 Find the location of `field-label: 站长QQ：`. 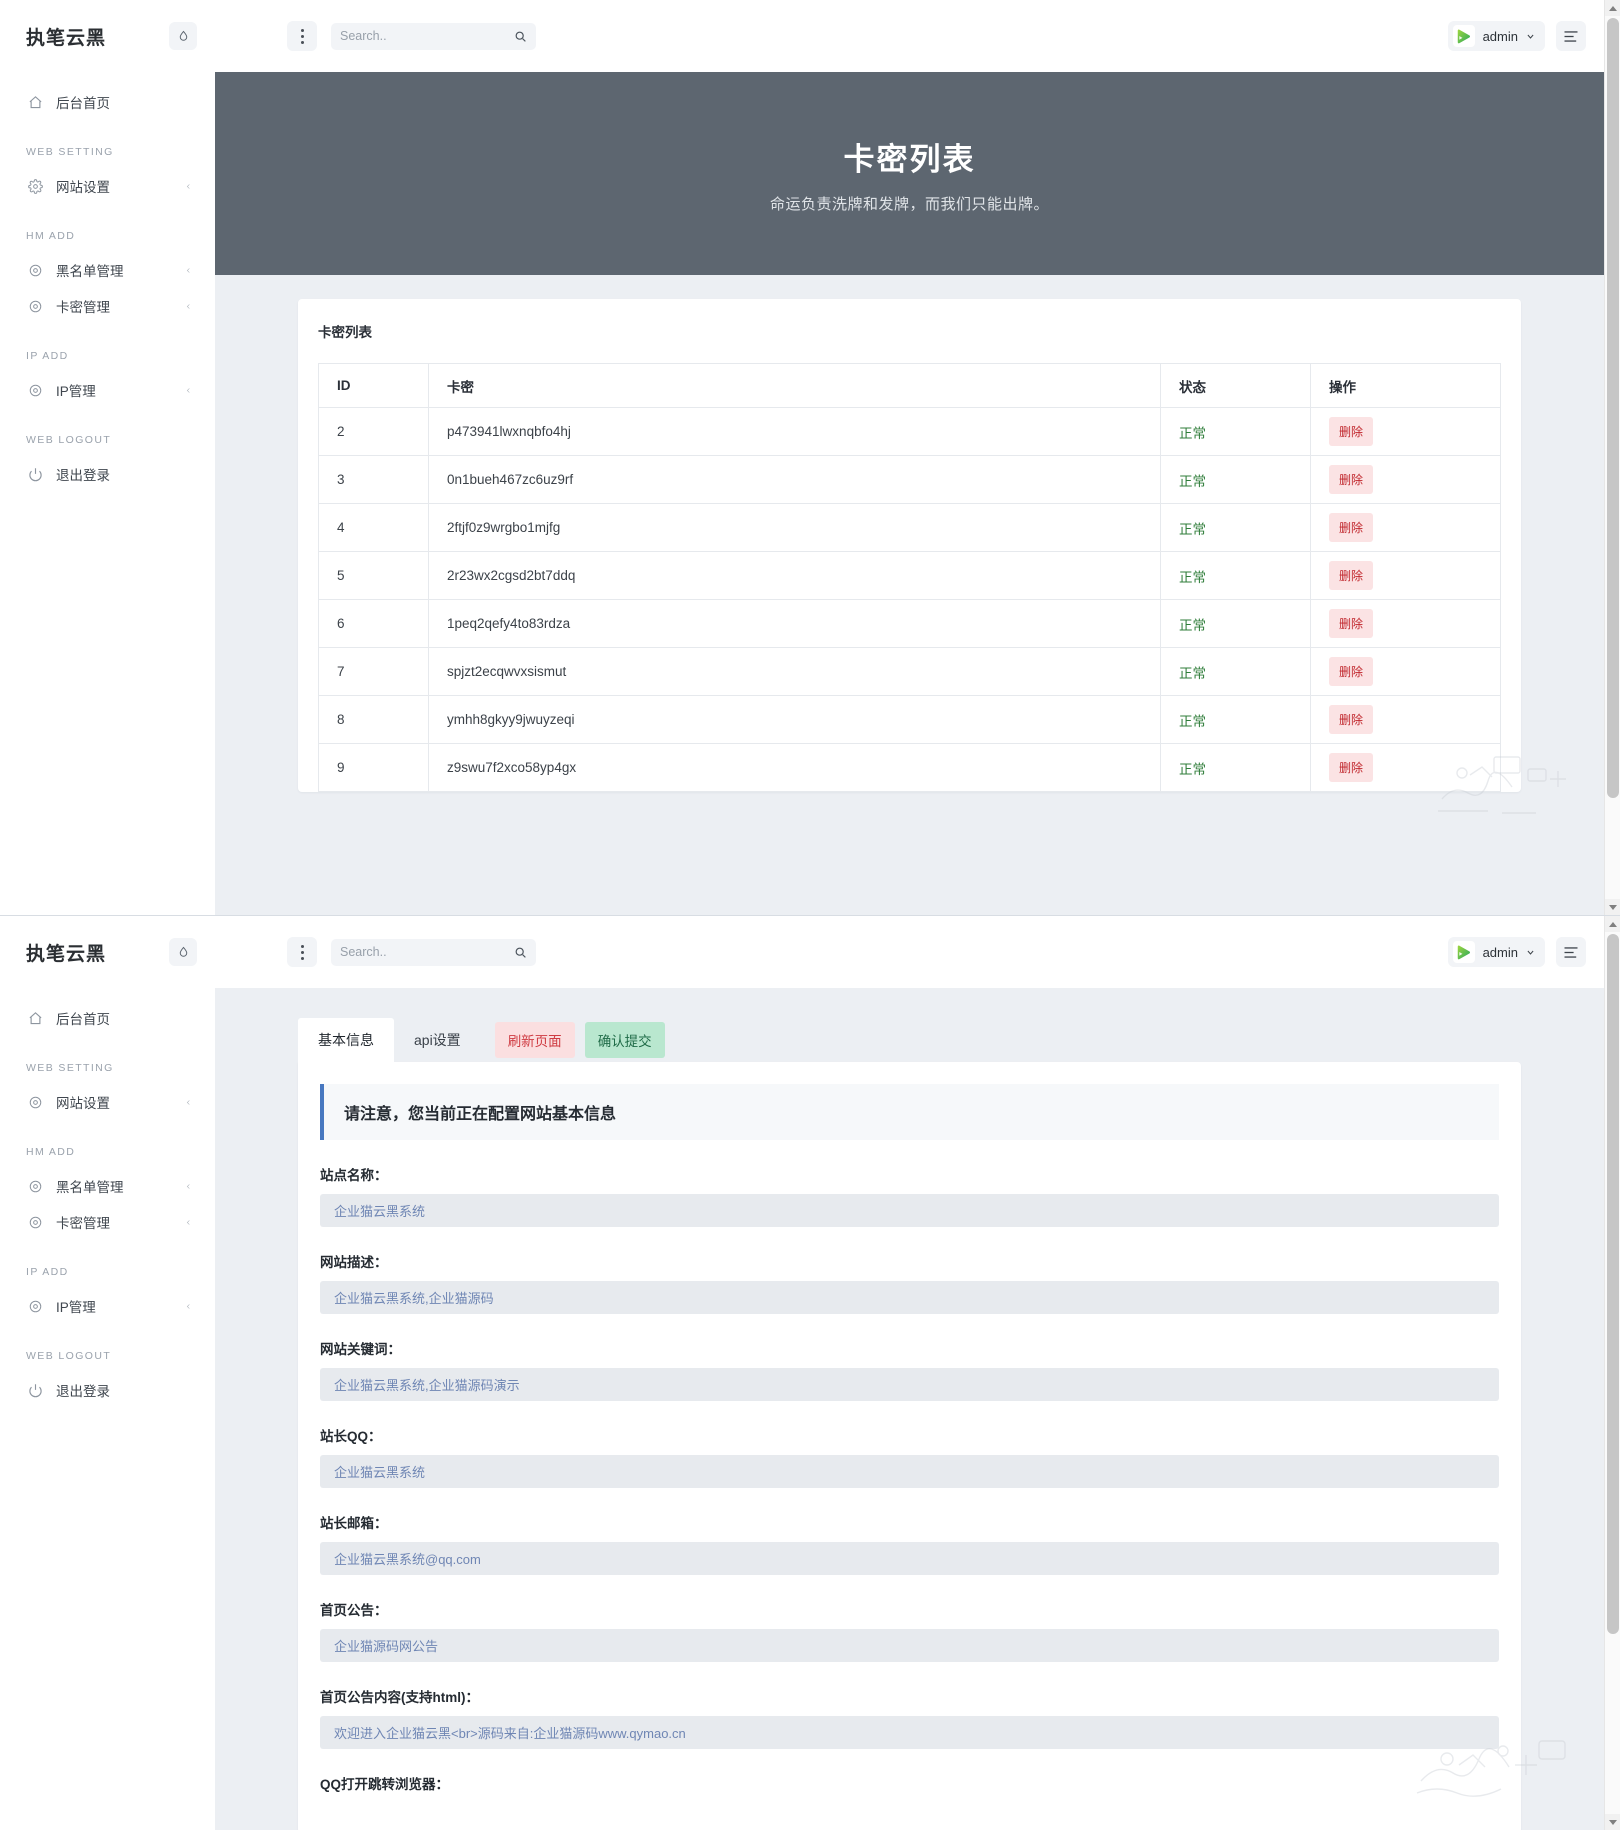

field-label: 站长QQ： is located at coordinates (351, 1436).